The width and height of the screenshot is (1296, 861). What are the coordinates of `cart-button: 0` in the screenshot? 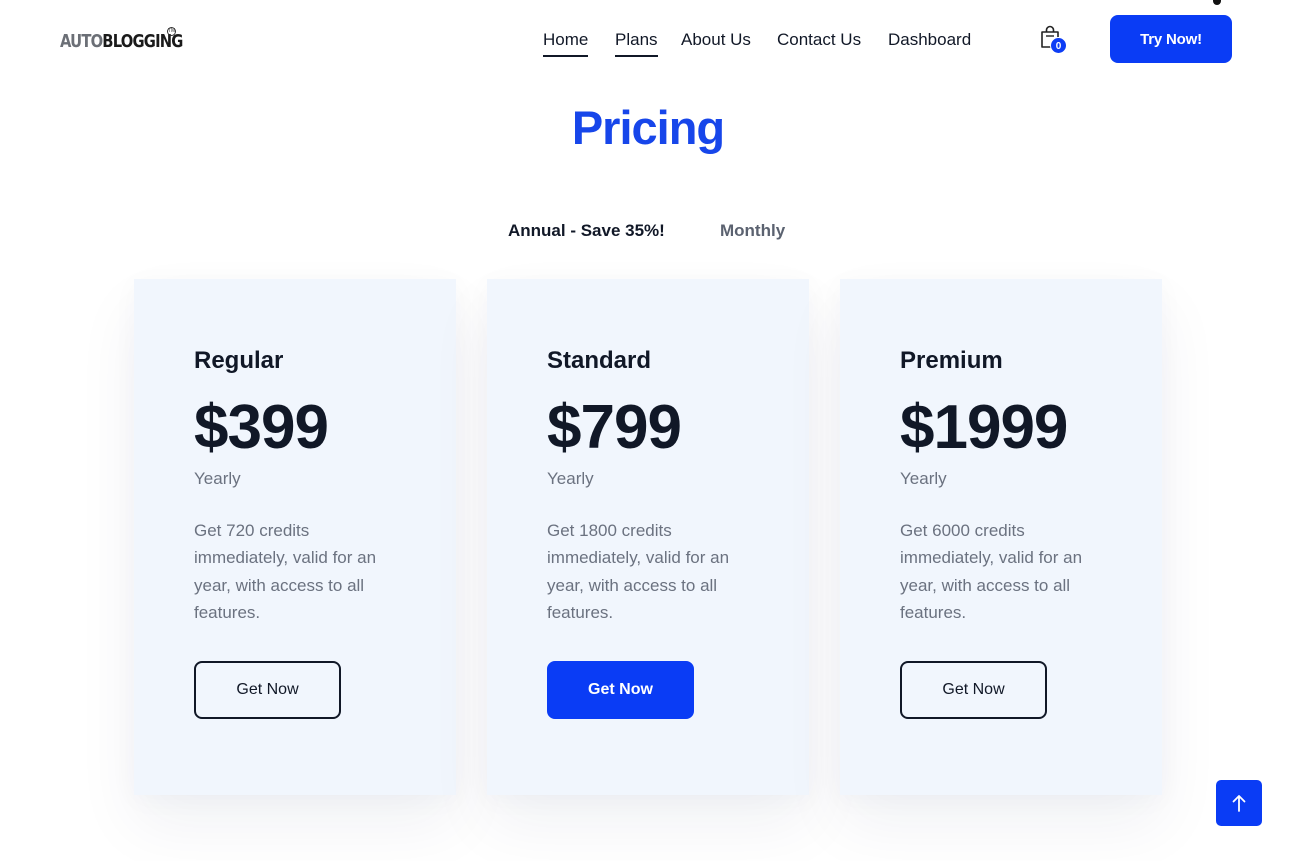 It's located at (1055, 40).